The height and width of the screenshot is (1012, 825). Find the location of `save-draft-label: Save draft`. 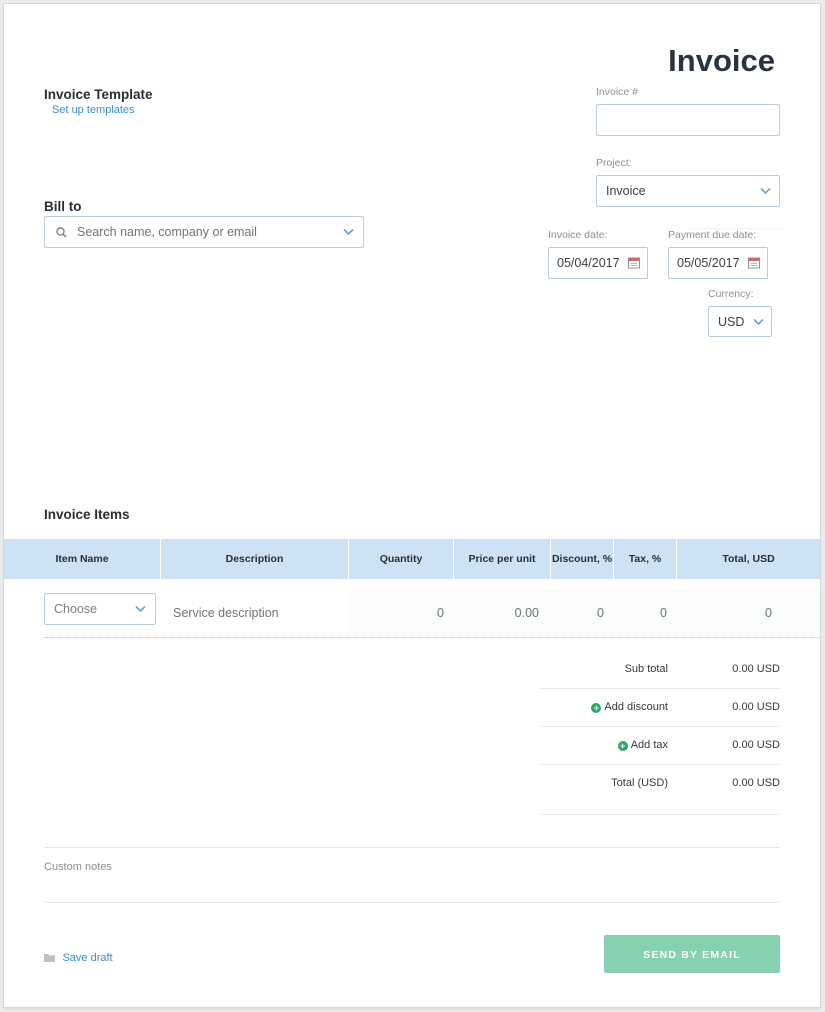

save-draft-label: Save draft is located at coordinates (87, 958).